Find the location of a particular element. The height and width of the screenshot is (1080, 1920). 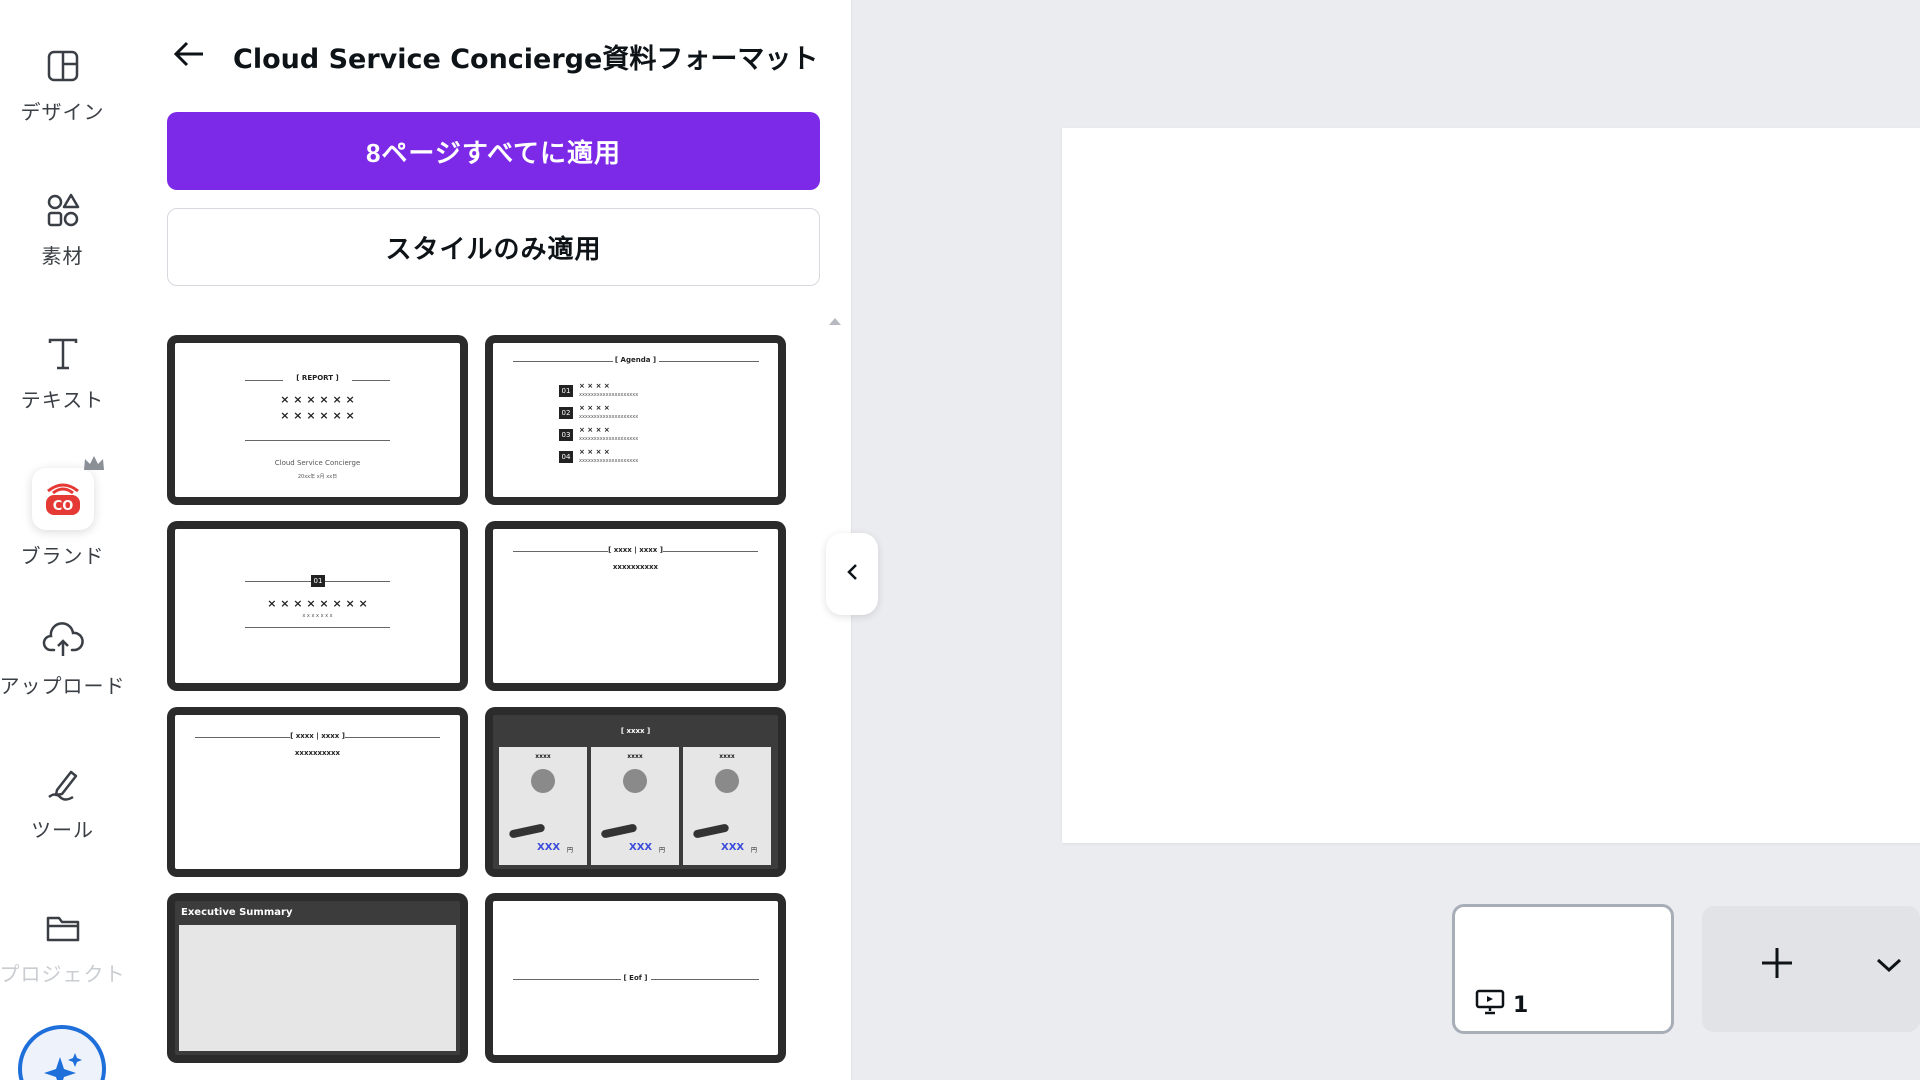

rail-item-text: テキスト is located at coordinates (62, 392).